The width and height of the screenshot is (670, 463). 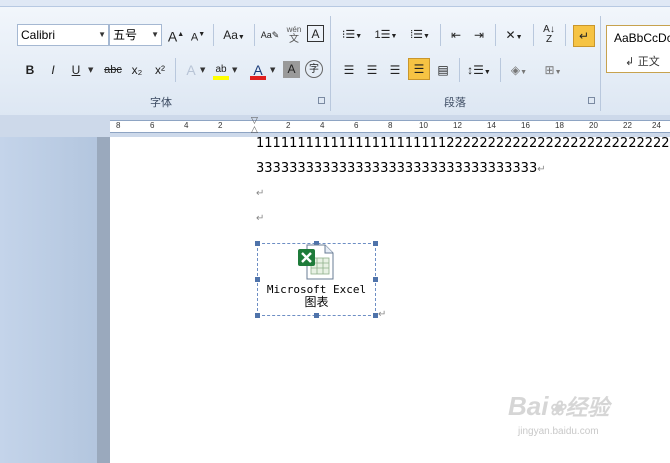 I want to click on ruler-tick: 24, so click(x=656, y=125).